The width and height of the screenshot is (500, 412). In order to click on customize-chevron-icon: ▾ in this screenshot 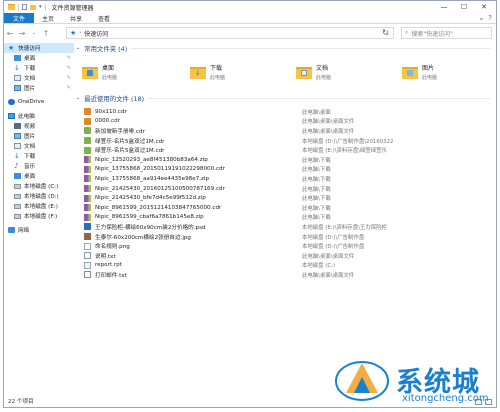, I will do `click(40, 7)`.